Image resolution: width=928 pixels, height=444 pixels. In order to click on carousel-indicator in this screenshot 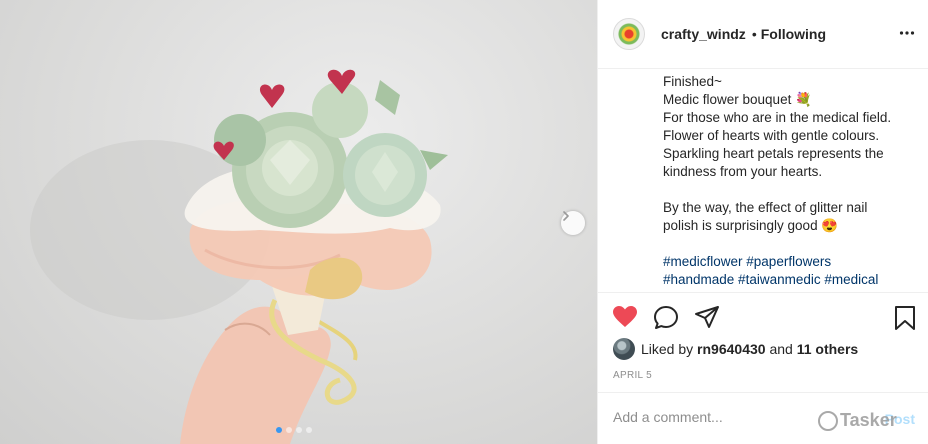, I will do `click(294, 430)`.